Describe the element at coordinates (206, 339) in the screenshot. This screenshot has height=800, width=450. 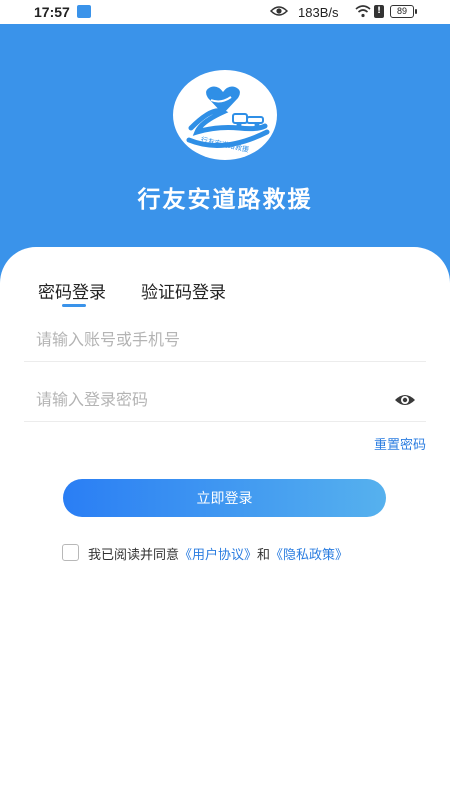
I see `account-input` at that location.